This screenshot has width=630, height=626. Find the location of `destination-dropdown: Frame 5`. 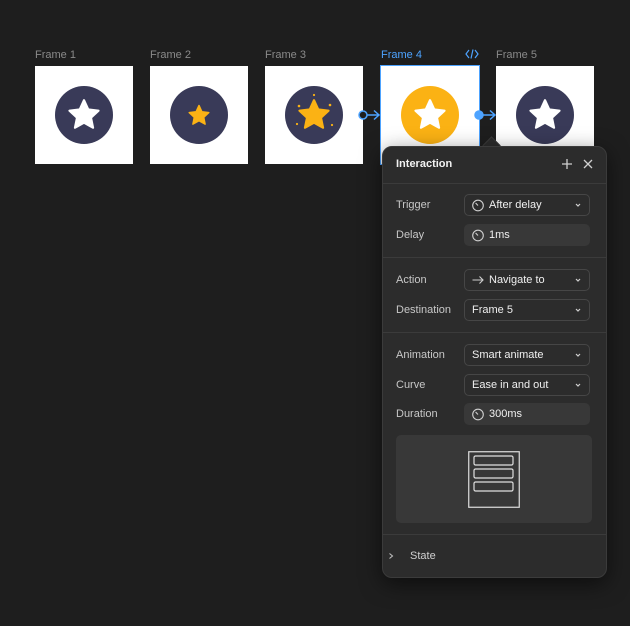

destination-dropdown: Frame 5 is located at coordinates (527, 310).